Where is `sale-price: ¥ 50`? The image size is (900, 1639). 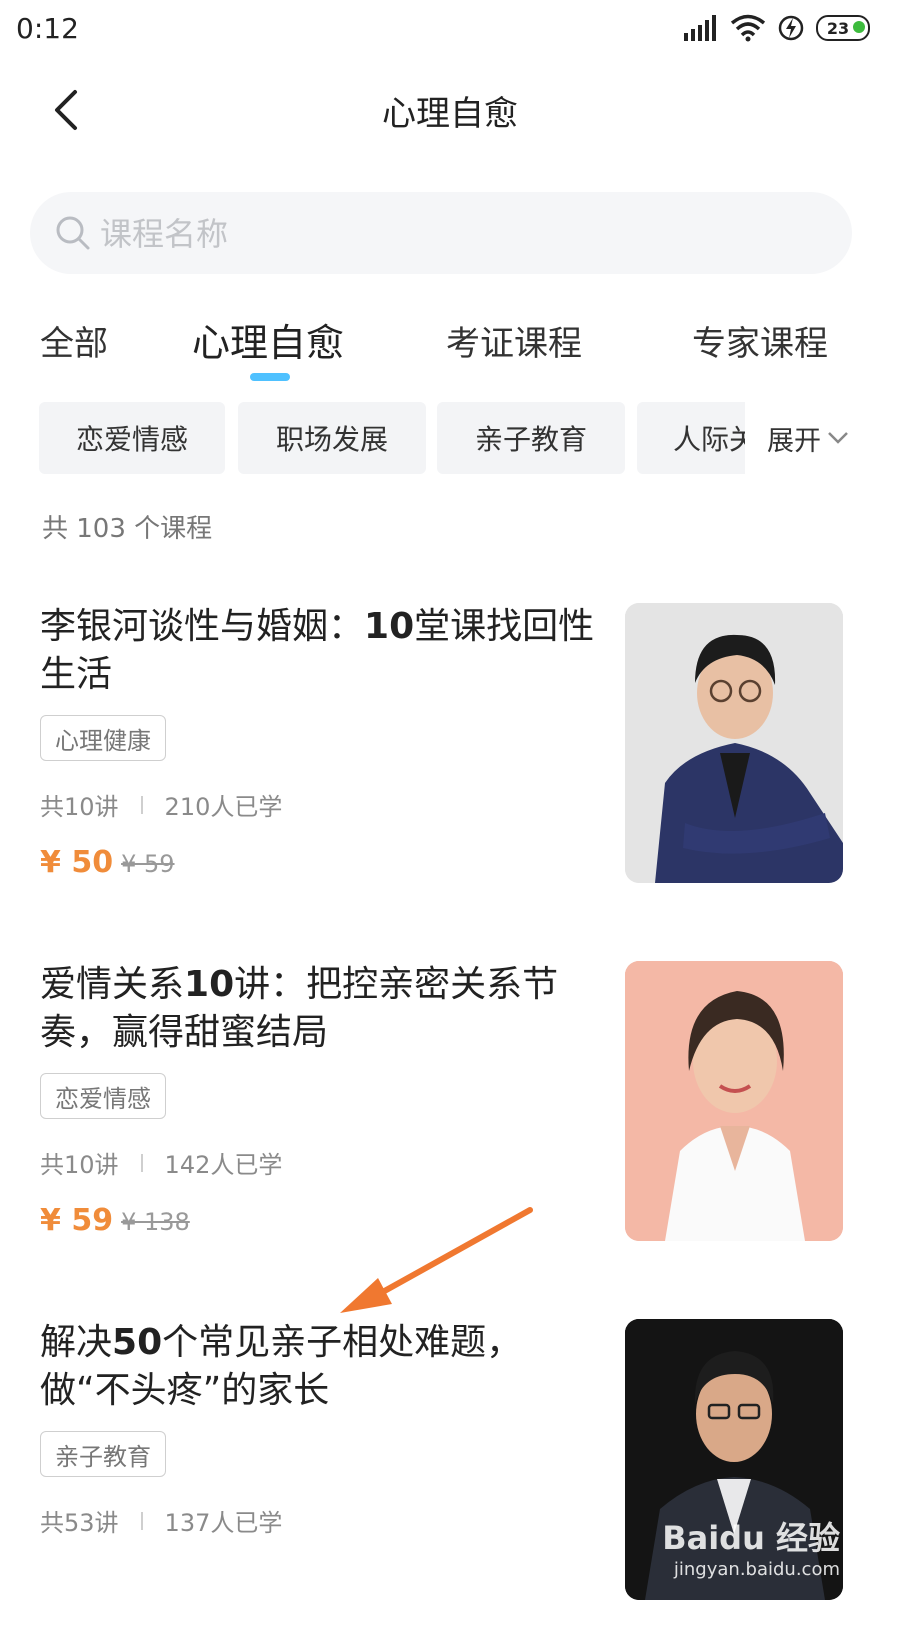 sale-price: ¥ 50 is located at coordinates (77, 862).